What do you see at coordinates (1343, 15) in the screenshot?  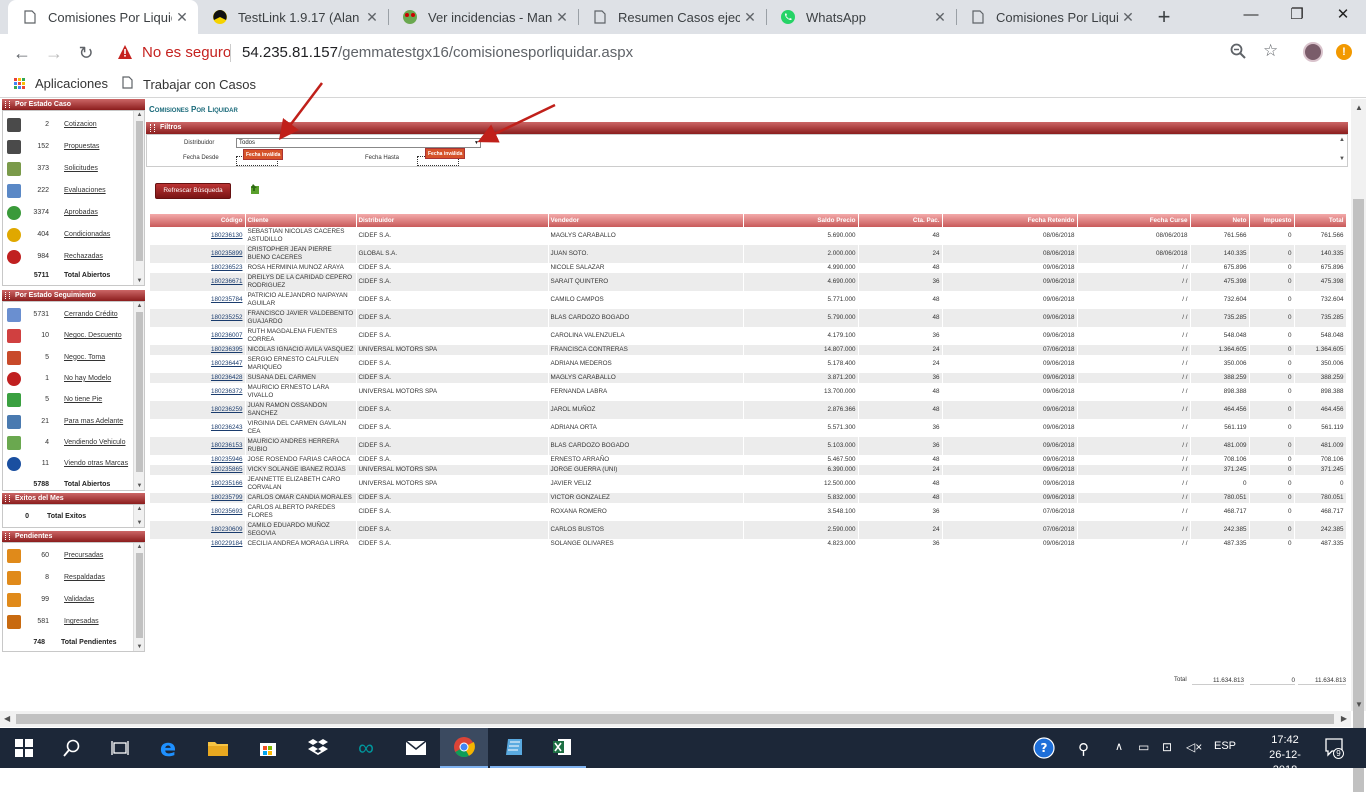 I see `close-window-button: ✕` at bounding box center [1343, 15].